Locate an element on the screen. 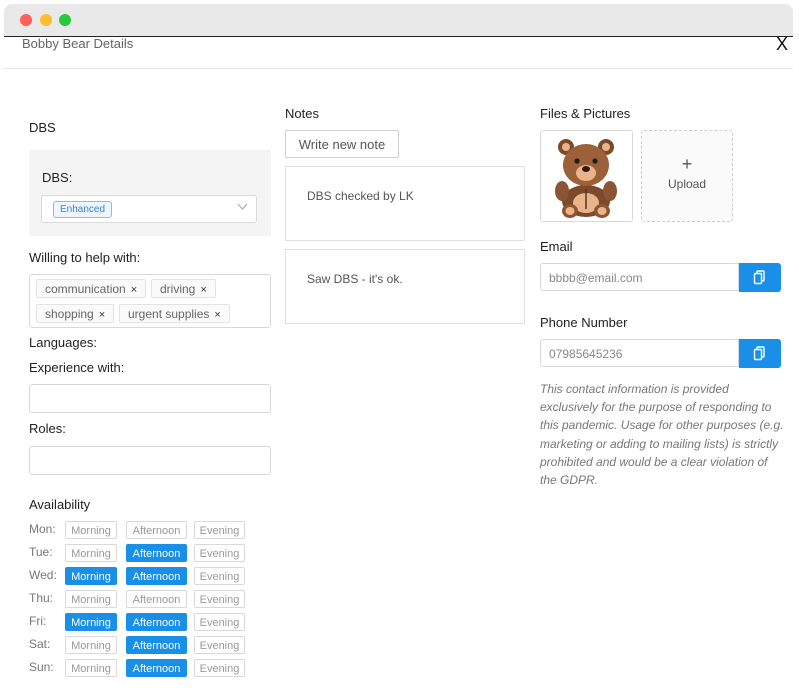 The image size is (799, 694). day-label: Thu: is located at coordinates (41, 598).